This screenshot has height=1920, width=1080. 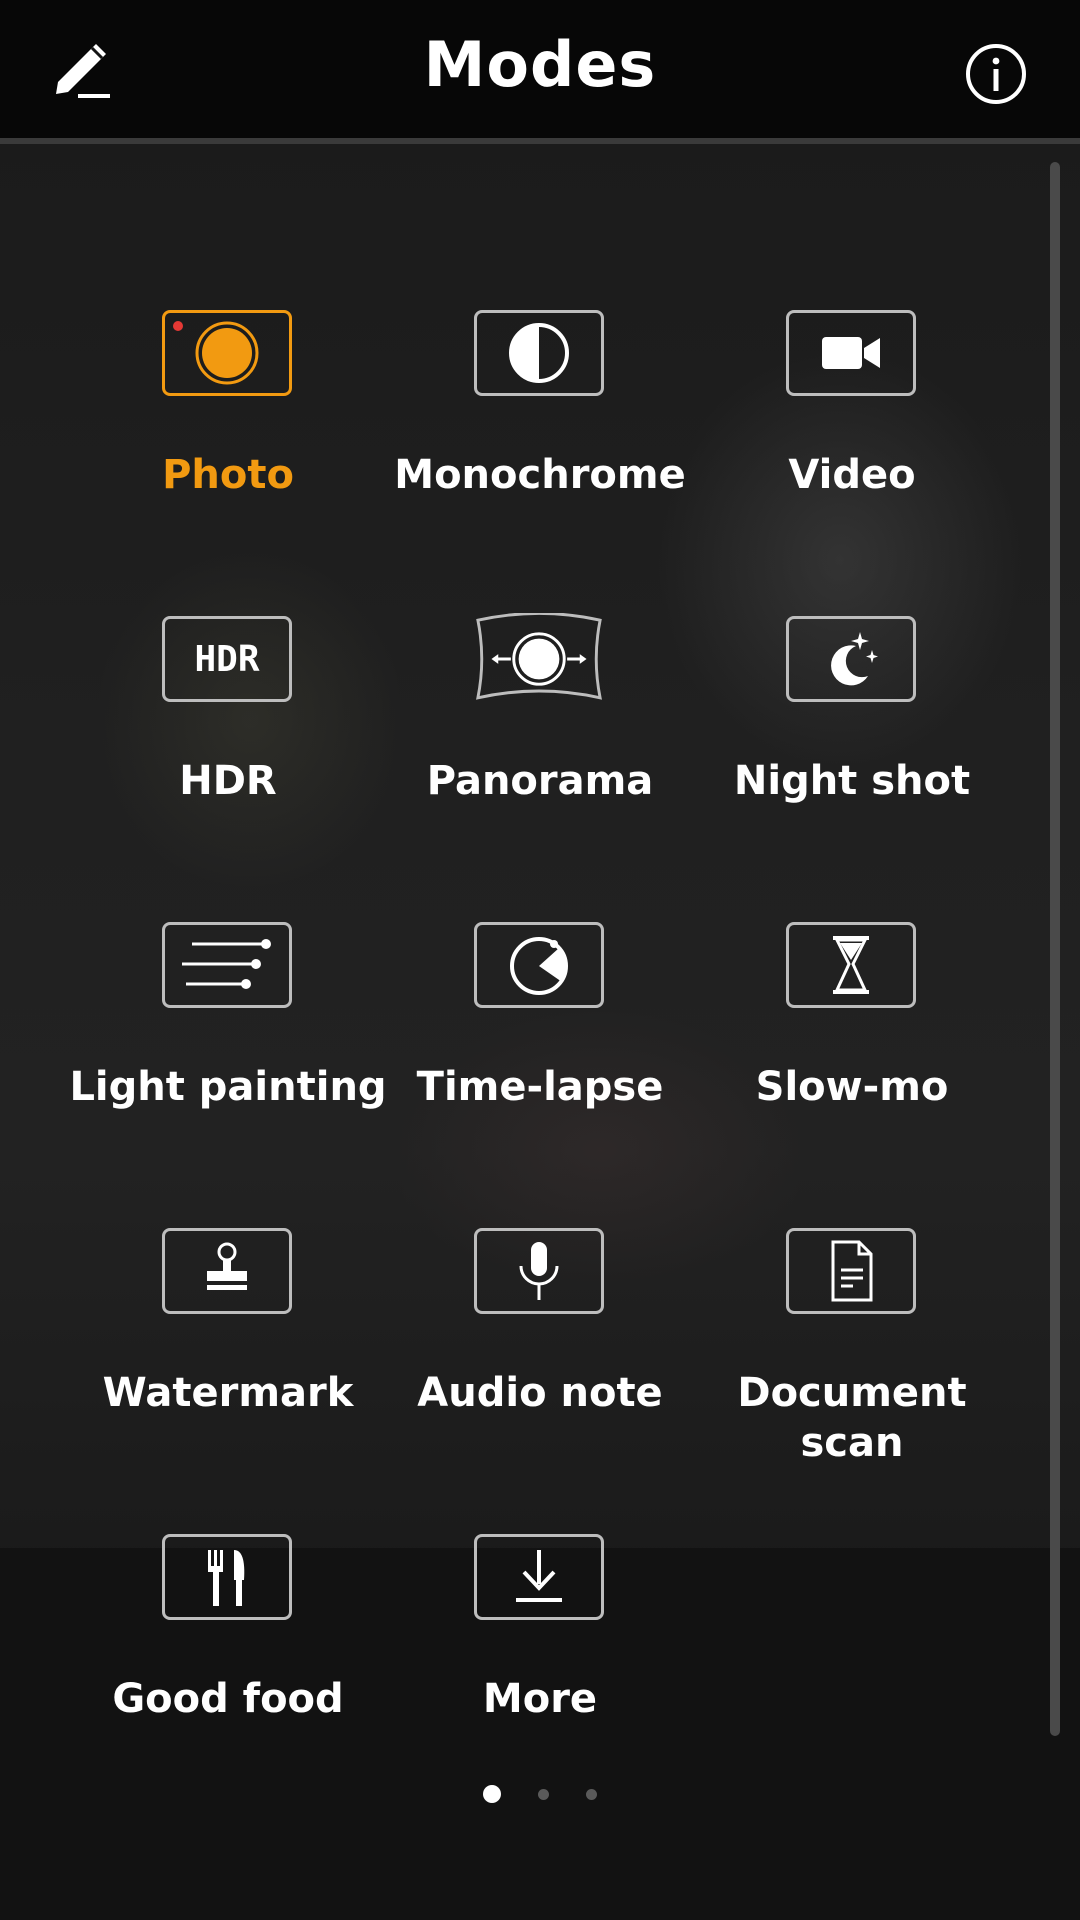 What do you see at coordinates (540, 781) in the screenshot?
I see `mode-label: Panorama` at bounding box center [540, 781].